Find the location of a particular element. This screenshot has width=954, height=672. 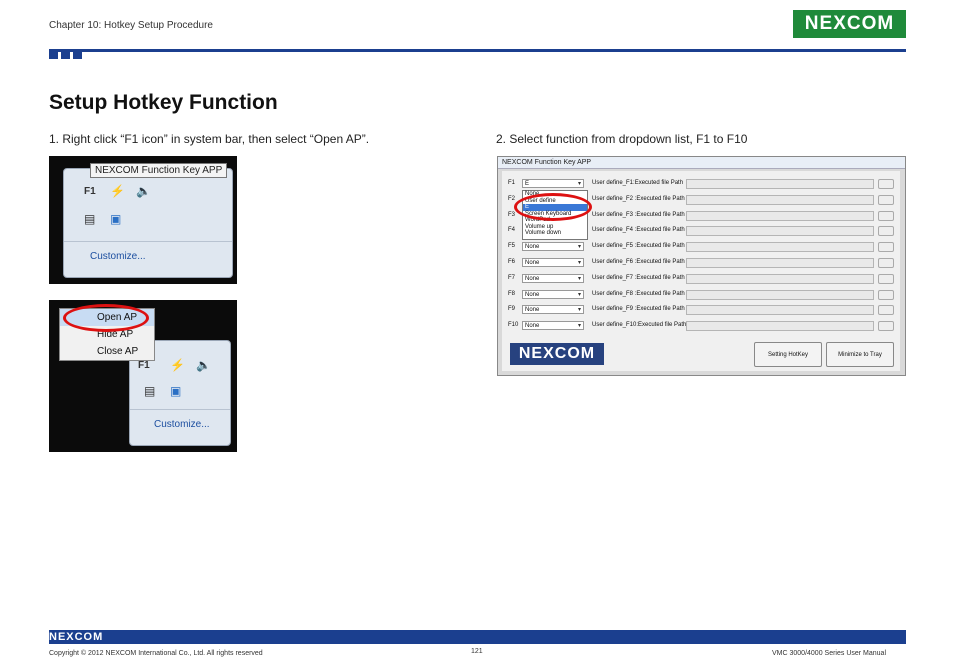

function-select: E ▾ is located at coordinates (553, 183).